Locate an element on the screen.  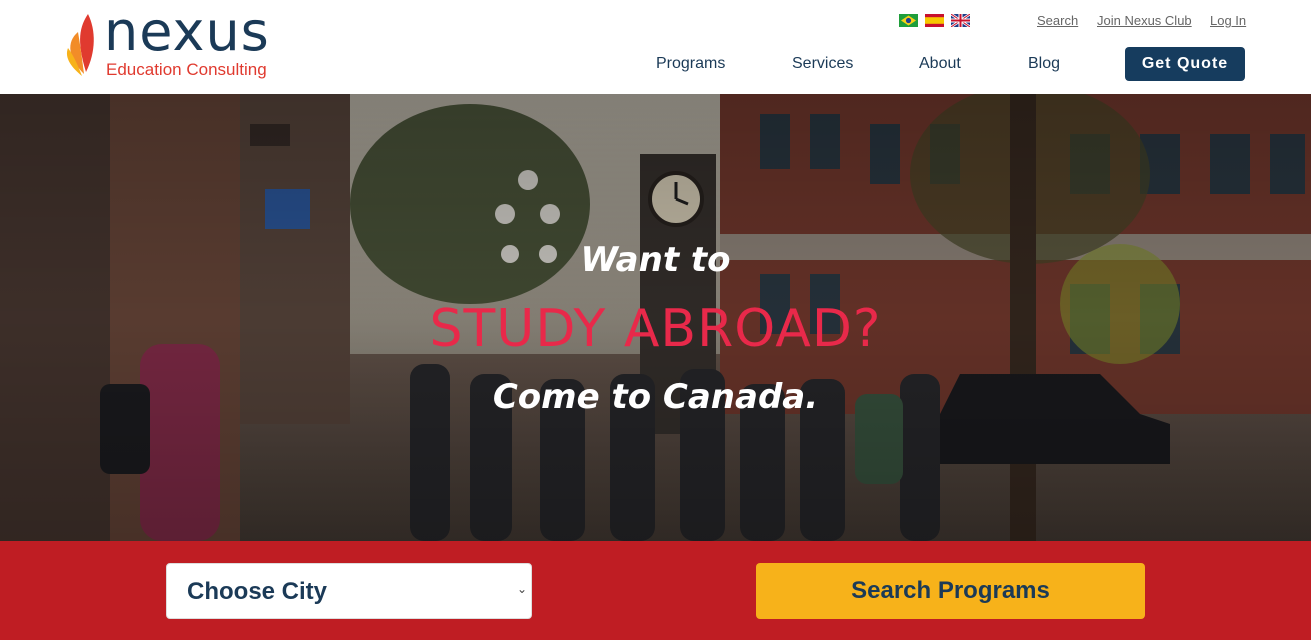
hero-headline: STUDY ABROAD? is located at coordinates (655, 329).